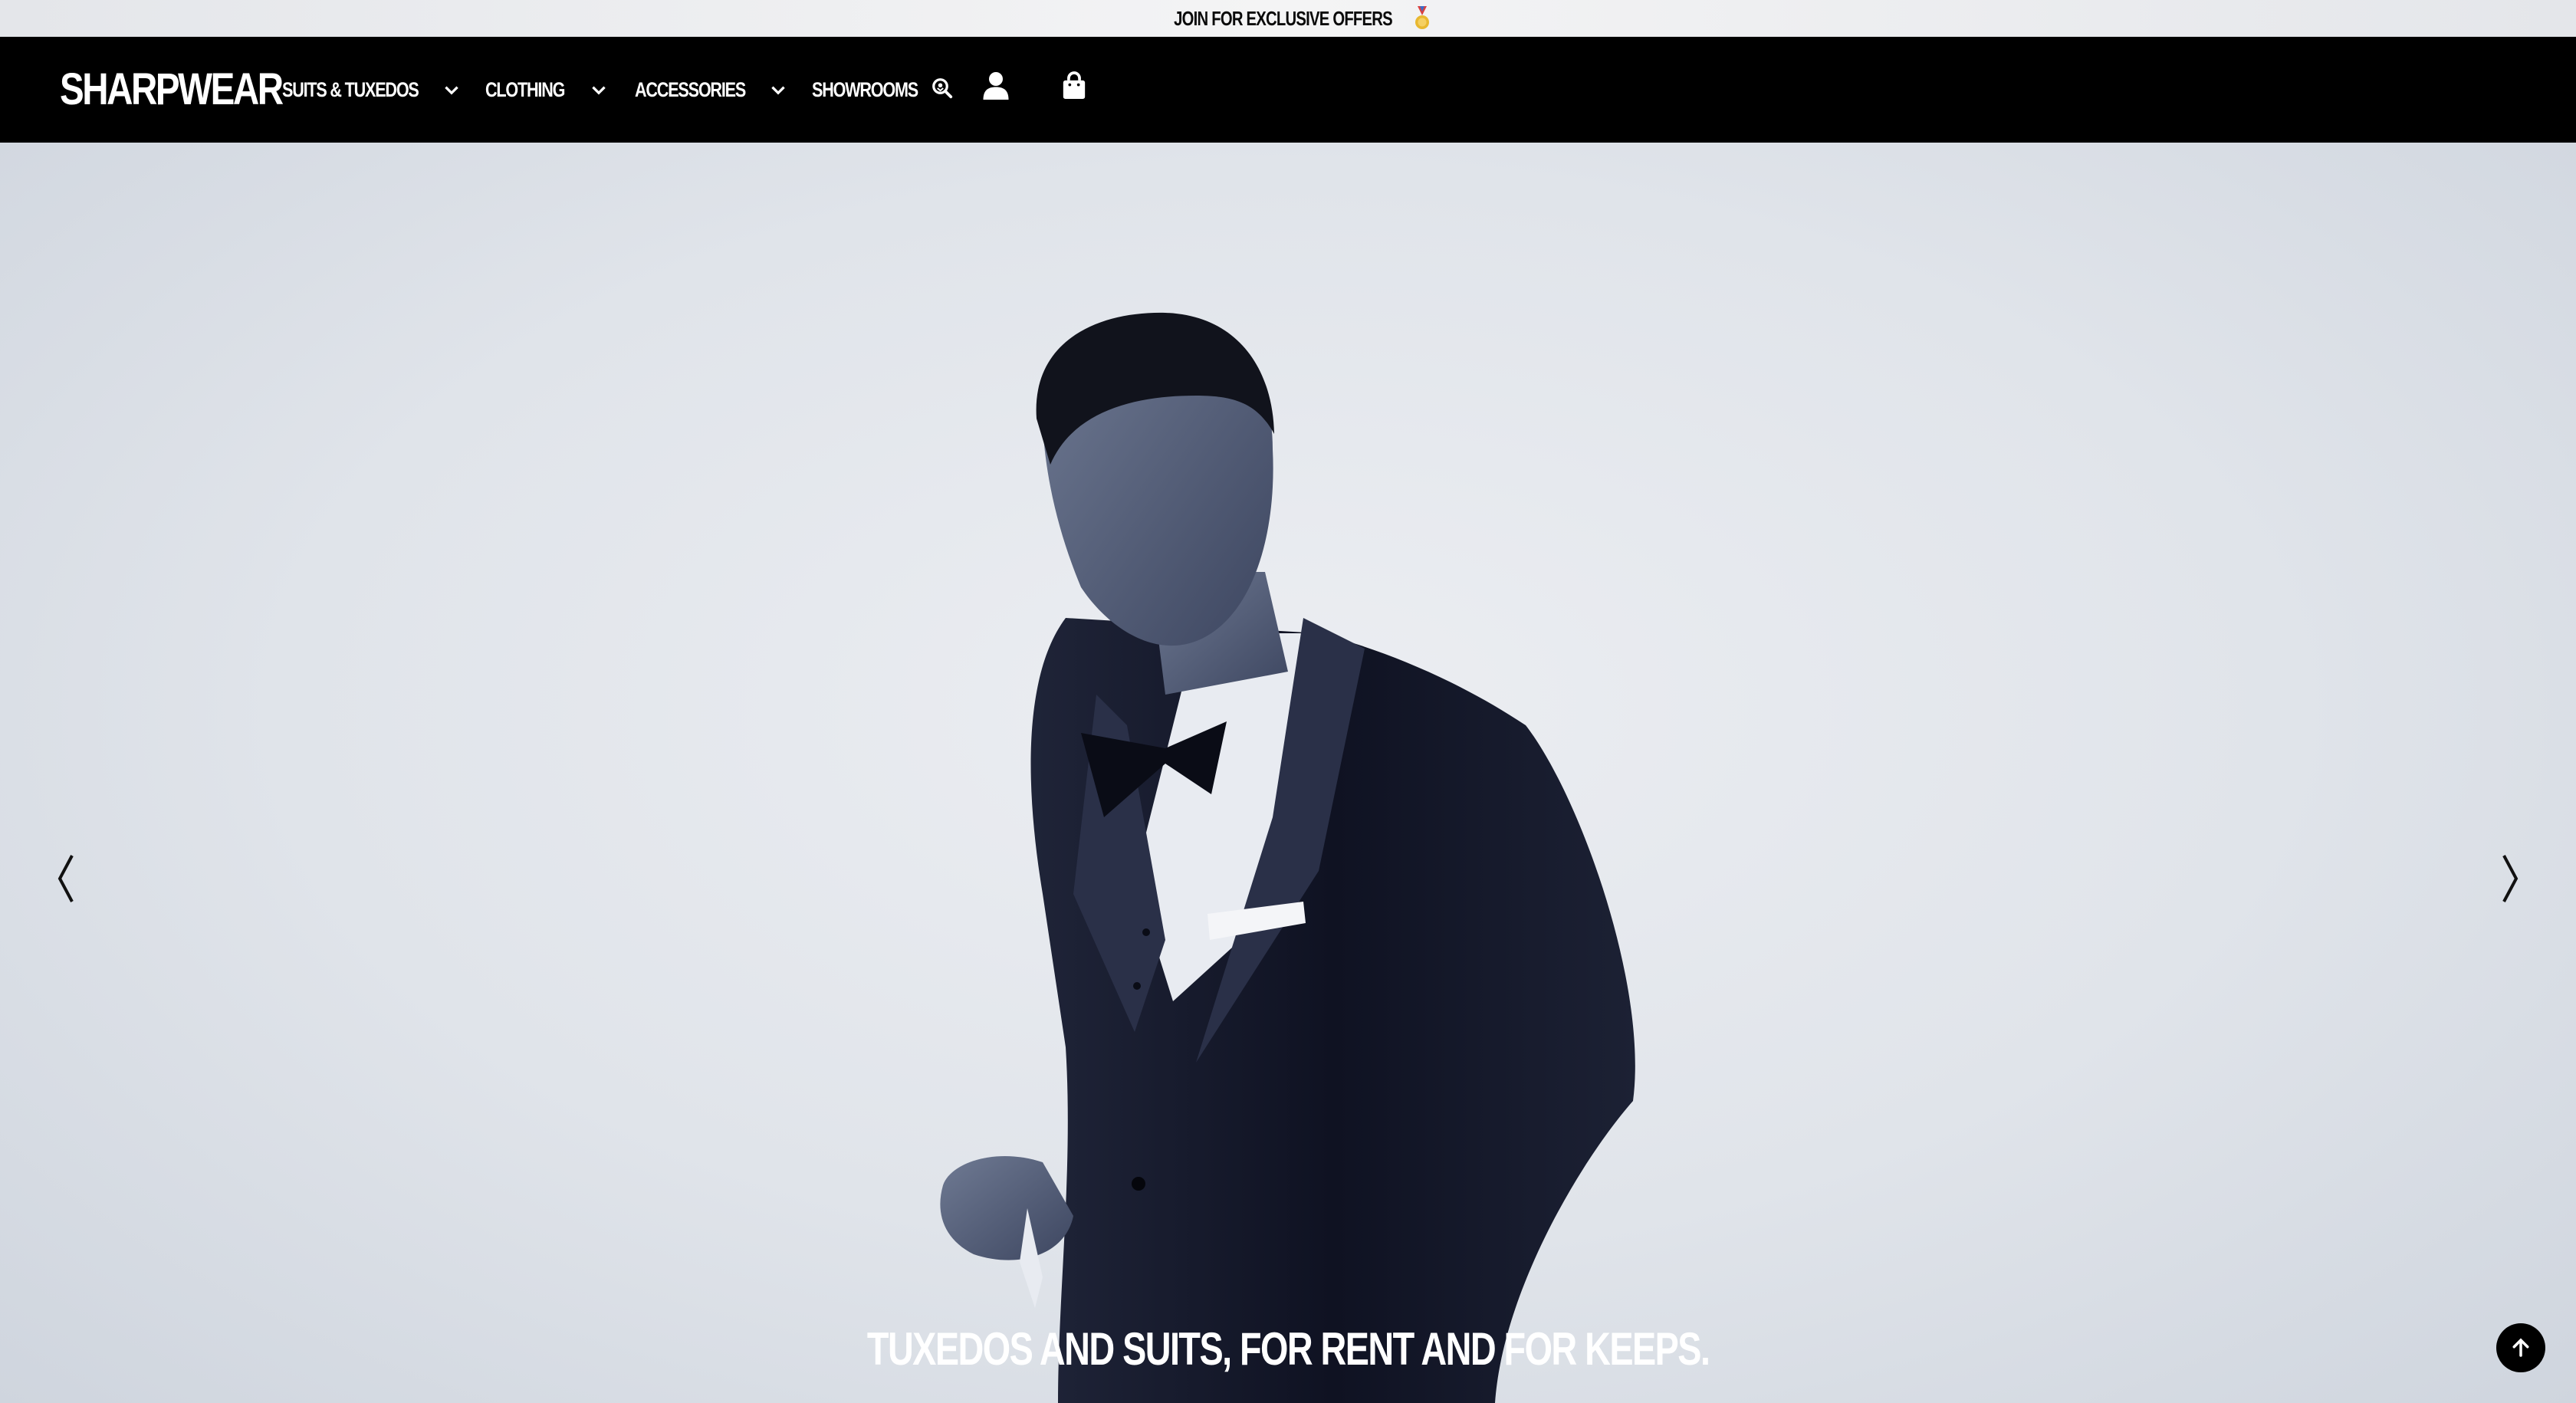 This screenshot has height=1403, width=2576. Describe the element at coordinates (865, 89) in the screenshot. I see `nav-label: SHOWROOMS` at that location.